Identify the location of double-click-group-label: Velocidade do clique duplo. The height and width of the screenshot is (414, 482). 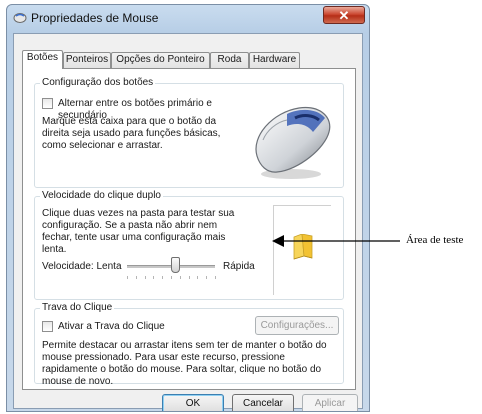
(101, 195).